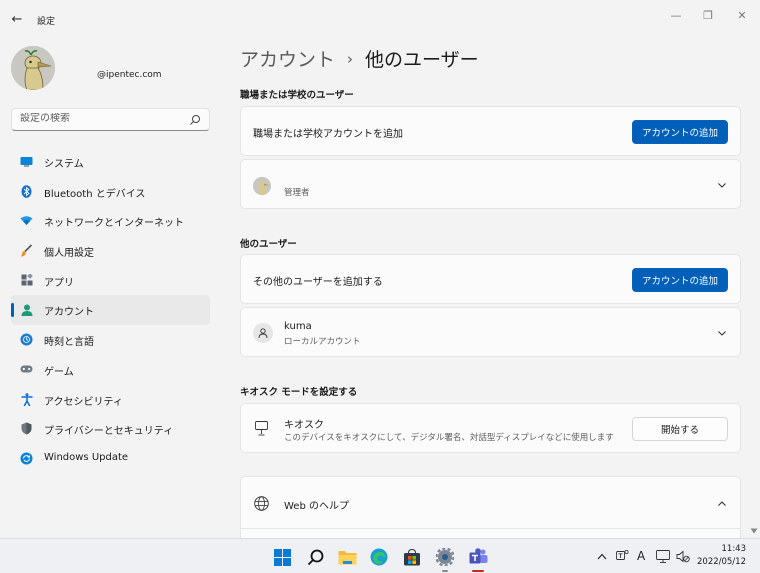 The height and width of the screenshot is (573, 760). I want to click on teams-tray-icon, so click(622, 556).